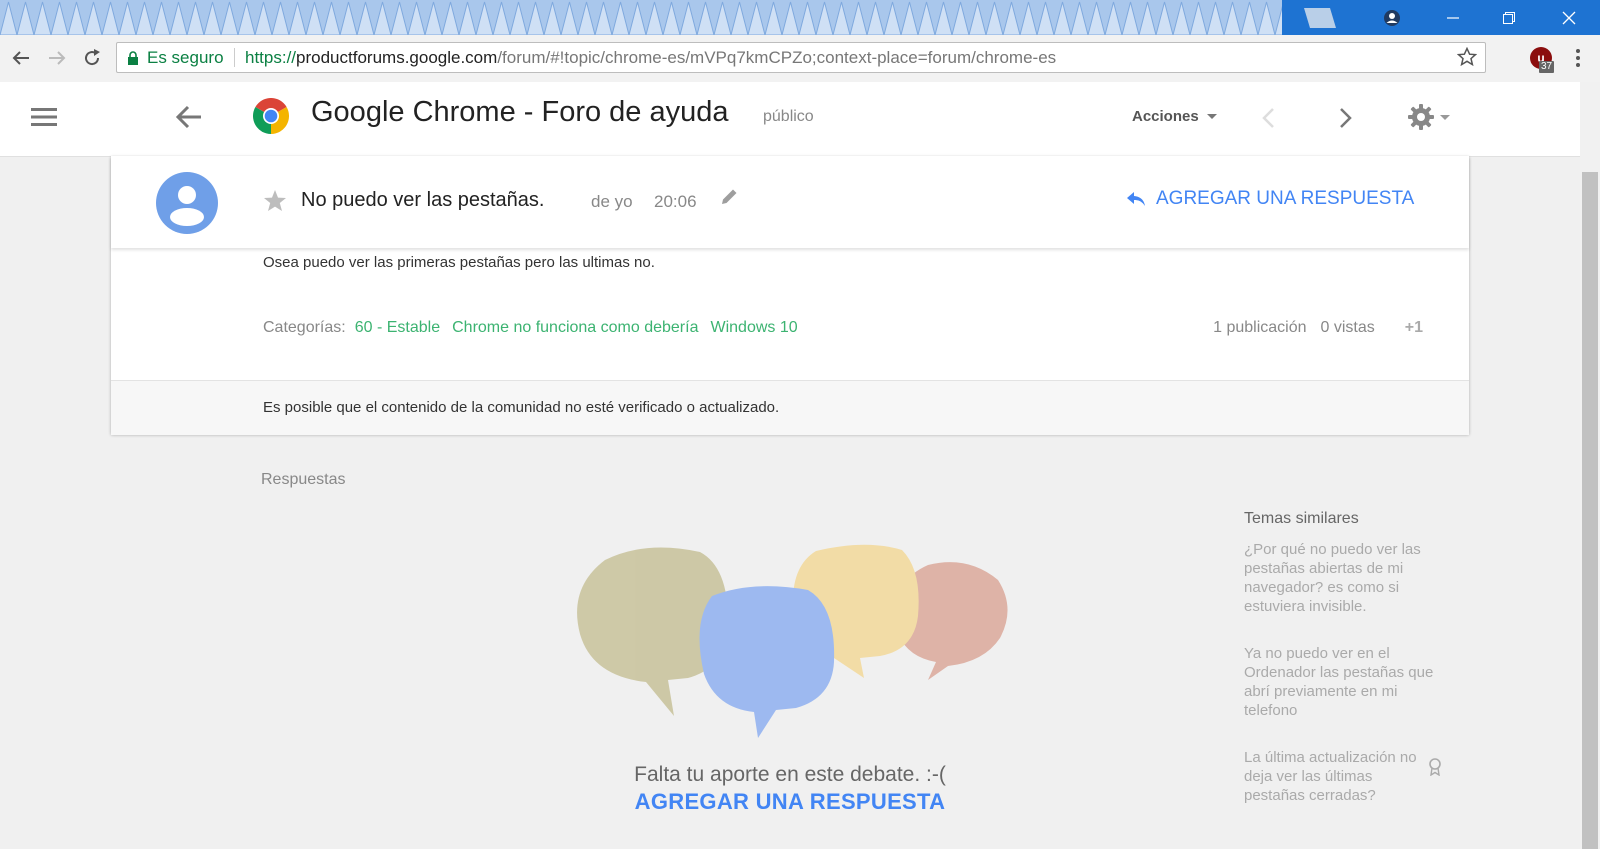 The height and width of the screenshot is (849, 1600). What do you see at coordinates (1319, 18) in the screenshot?
I see `new-tab-icon` at bounding box center [1319, 18].